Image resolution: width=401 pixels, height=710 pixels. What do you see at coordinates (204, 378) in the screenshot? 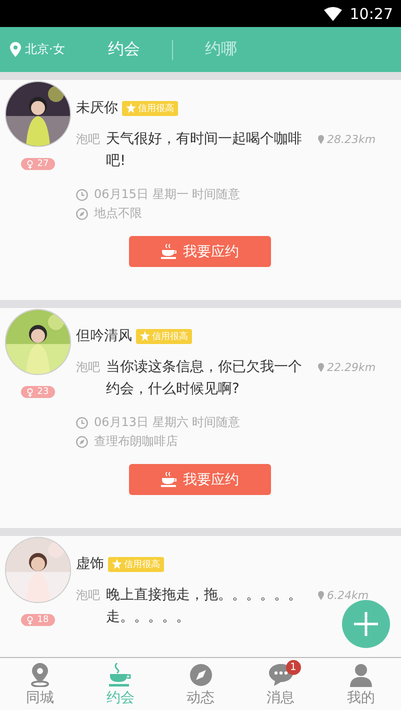
I see `message-text: 当你读这条信息，你已欠我一个约会，什么时候见啊?` at bounding box center [204, 378].